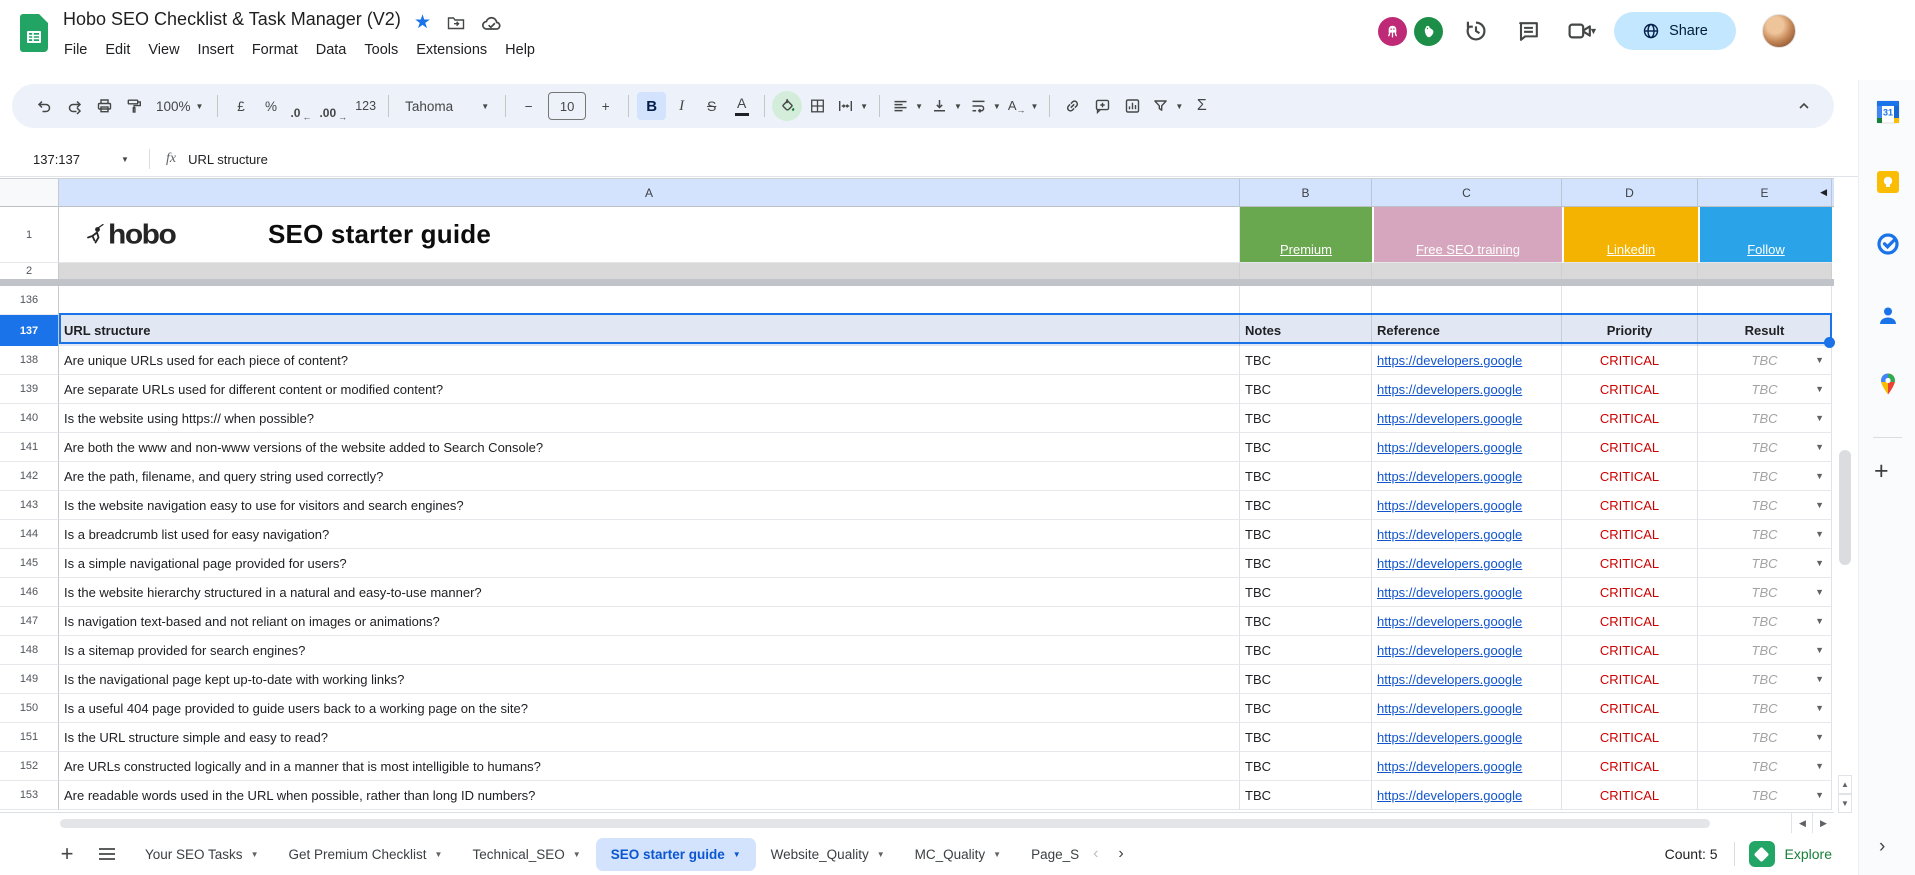 The image size is (1915, 875). Describe the element at coordinates (216, 50) in the screenshot. I see `menu-item: Insert` at that location.